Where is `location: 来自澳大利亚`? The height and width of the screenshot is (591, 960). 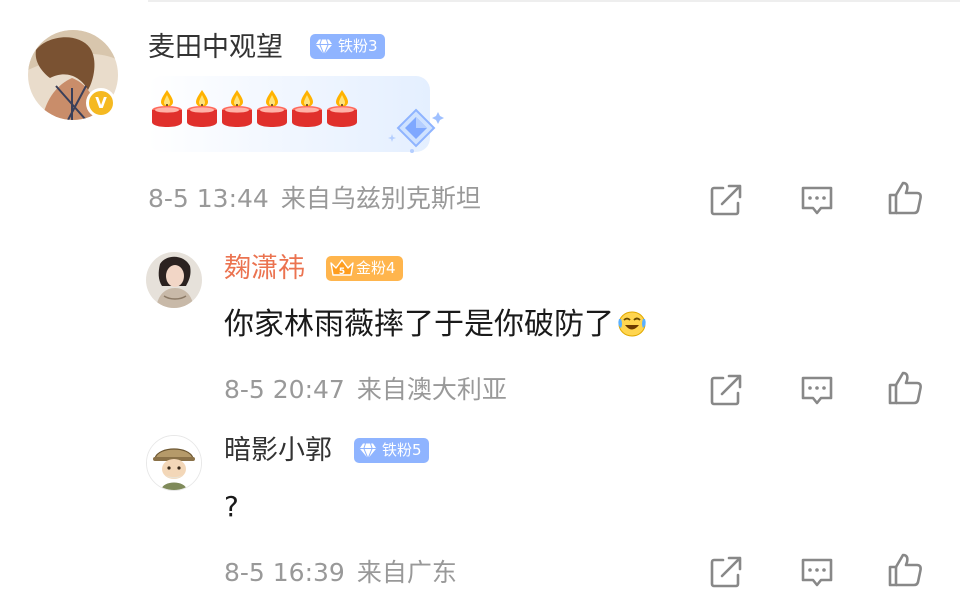
location: 来自澳大利亚 is located at coordinates (431, 389).